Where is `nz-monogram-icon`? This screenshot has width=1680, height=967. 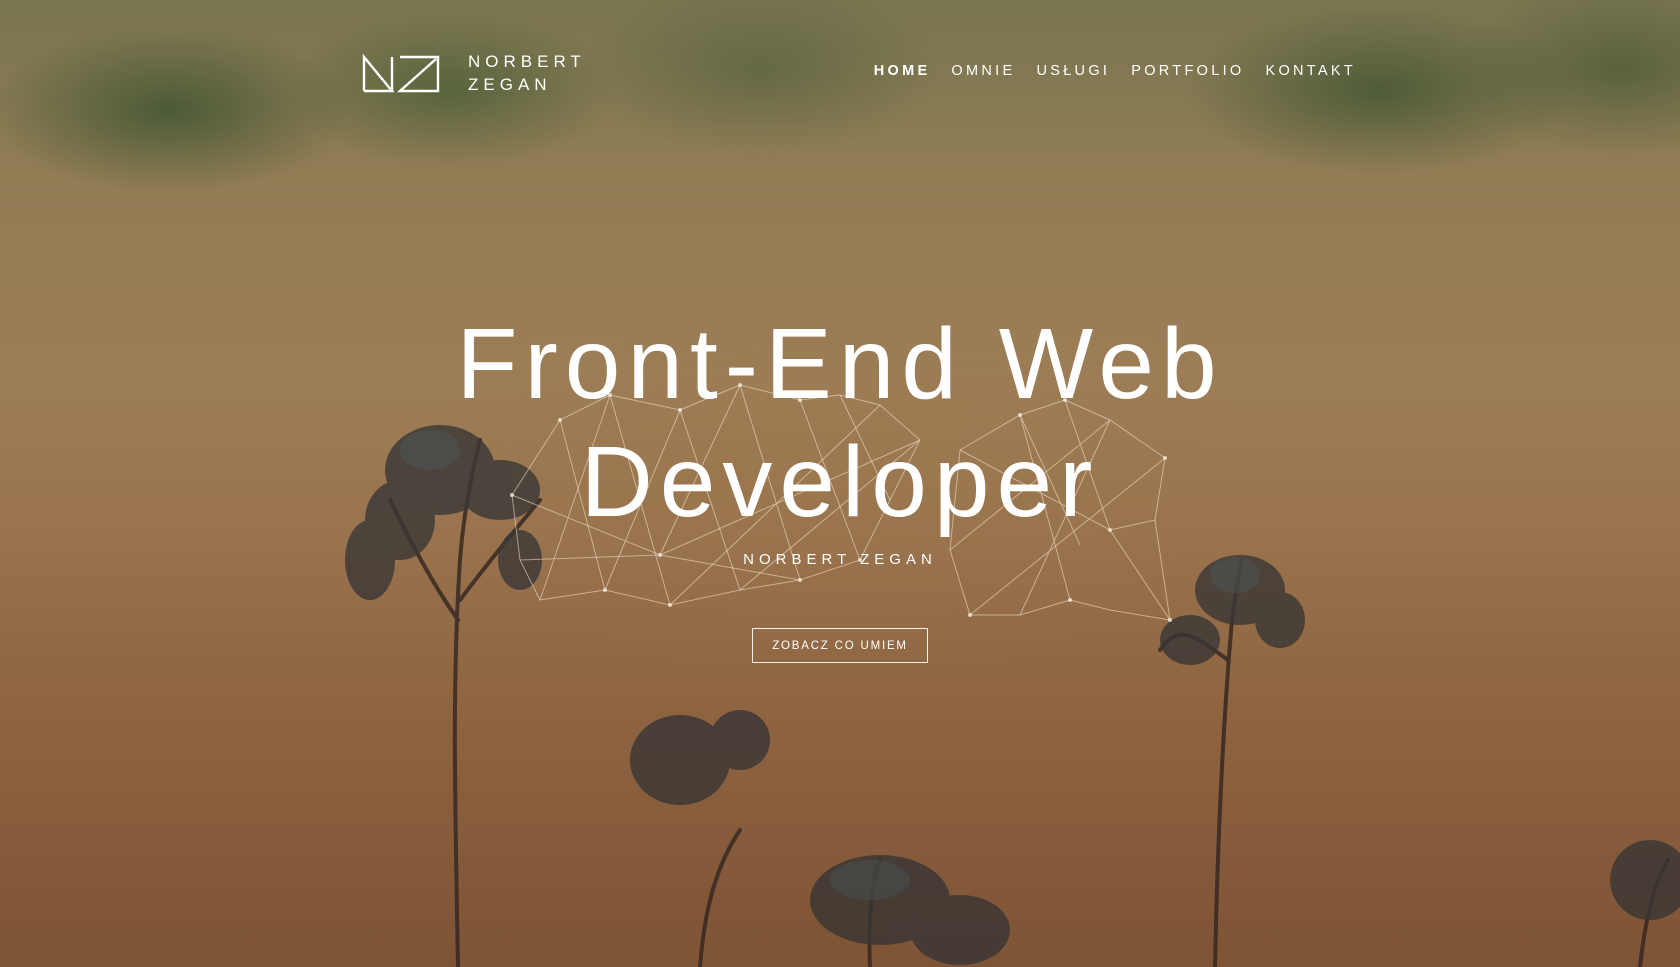 nz-monogram-icon is located at coordinates (401, 73).